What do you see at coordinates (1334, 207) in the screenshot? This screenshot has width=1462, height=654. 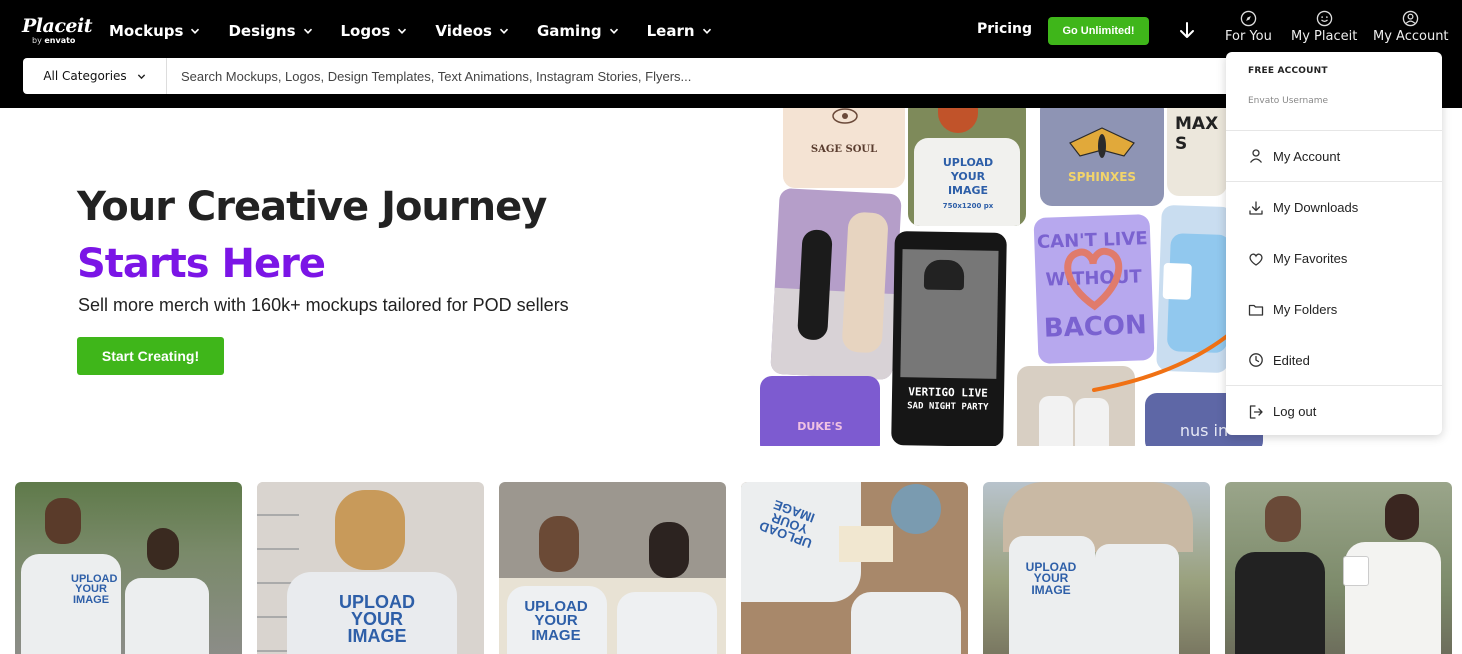 I see `menu-item-my-downloads: My Downloads` at bounding box center [1334, 207].